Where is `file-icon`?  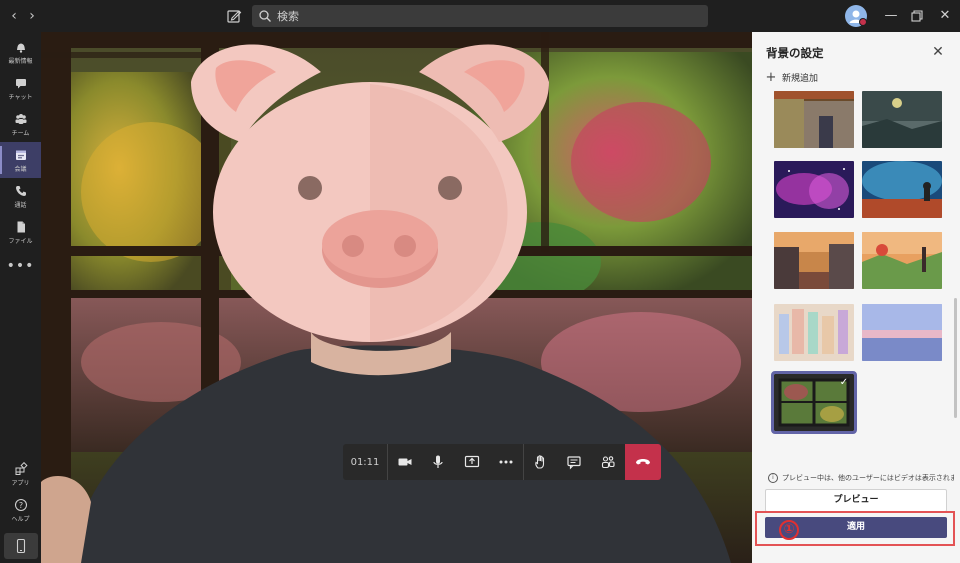
file-icon is located at coordinates (21, 226).